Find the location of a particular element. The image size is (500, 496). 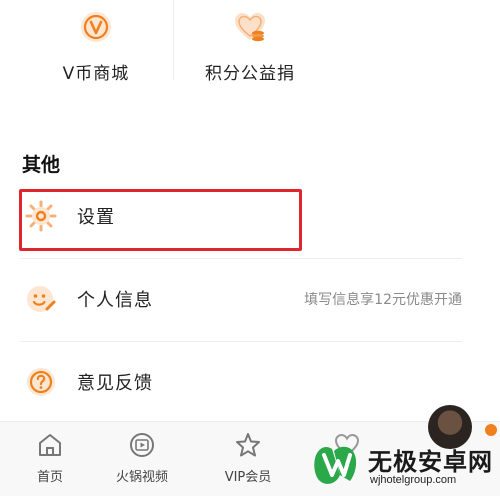

feedback-label: 意见反馈 is located at coordinates (115, 383).